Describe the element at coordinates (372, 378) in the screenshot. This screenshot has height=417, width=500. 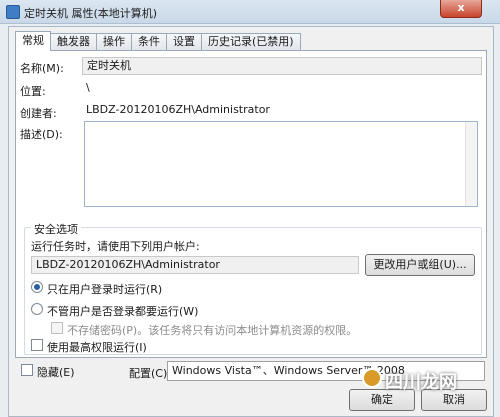
I see `watermark-logo-icon` at that location.